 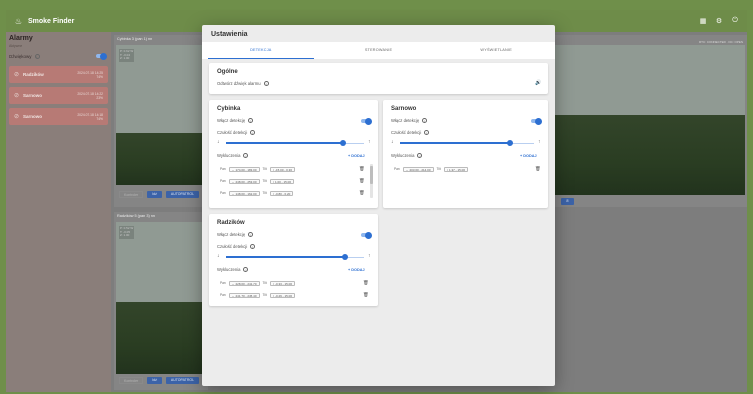 What do you see at coordinates (282, 169) in the screenshot?
I see `tilt-range: ↕ -15.00 - 0.30` at bounding box center [282, 169].